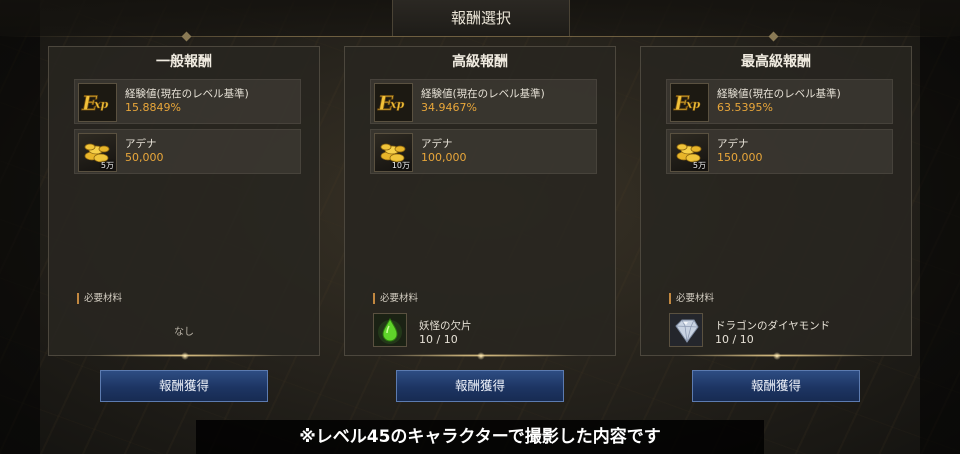  Describe the element at coordinates (393, 152) in the screenshot. I see `gold-coins-icon: 10万` at that location.